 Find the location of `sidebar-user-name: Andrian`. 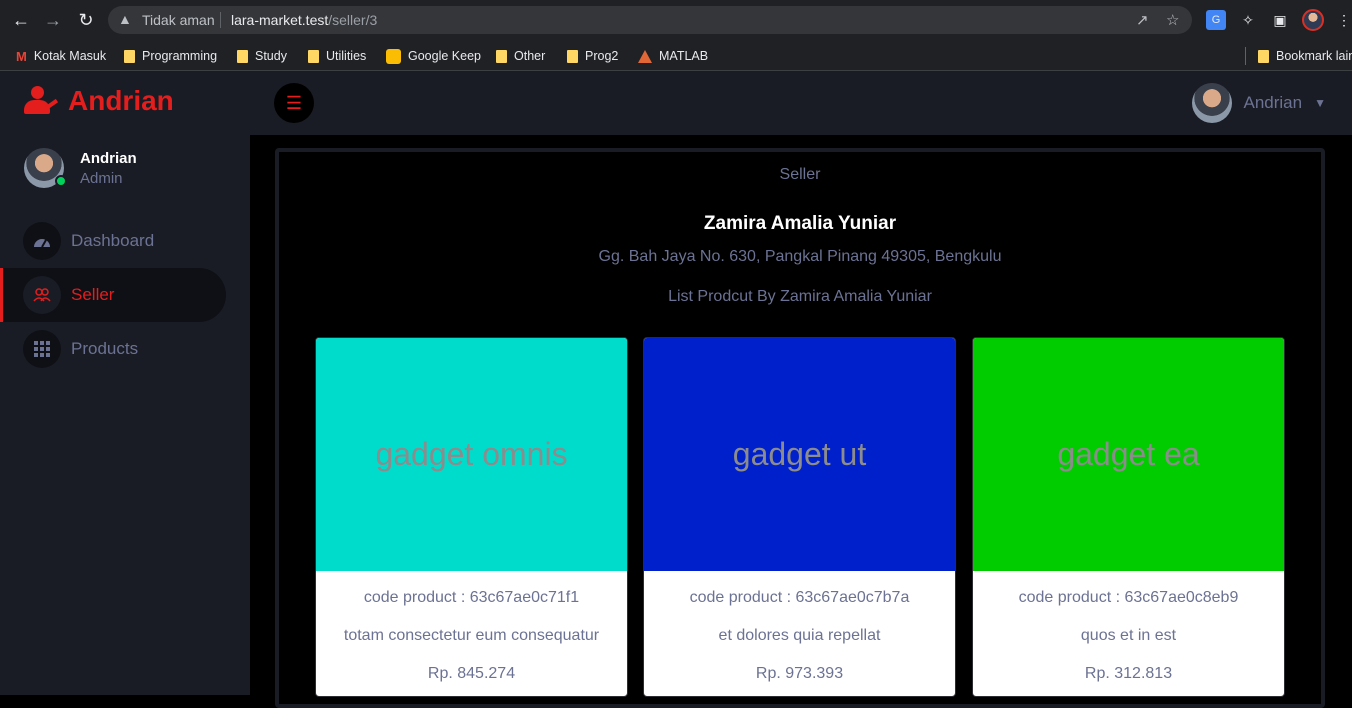

sidebar-user-name: Andrian is located at coordinates (108, 158).